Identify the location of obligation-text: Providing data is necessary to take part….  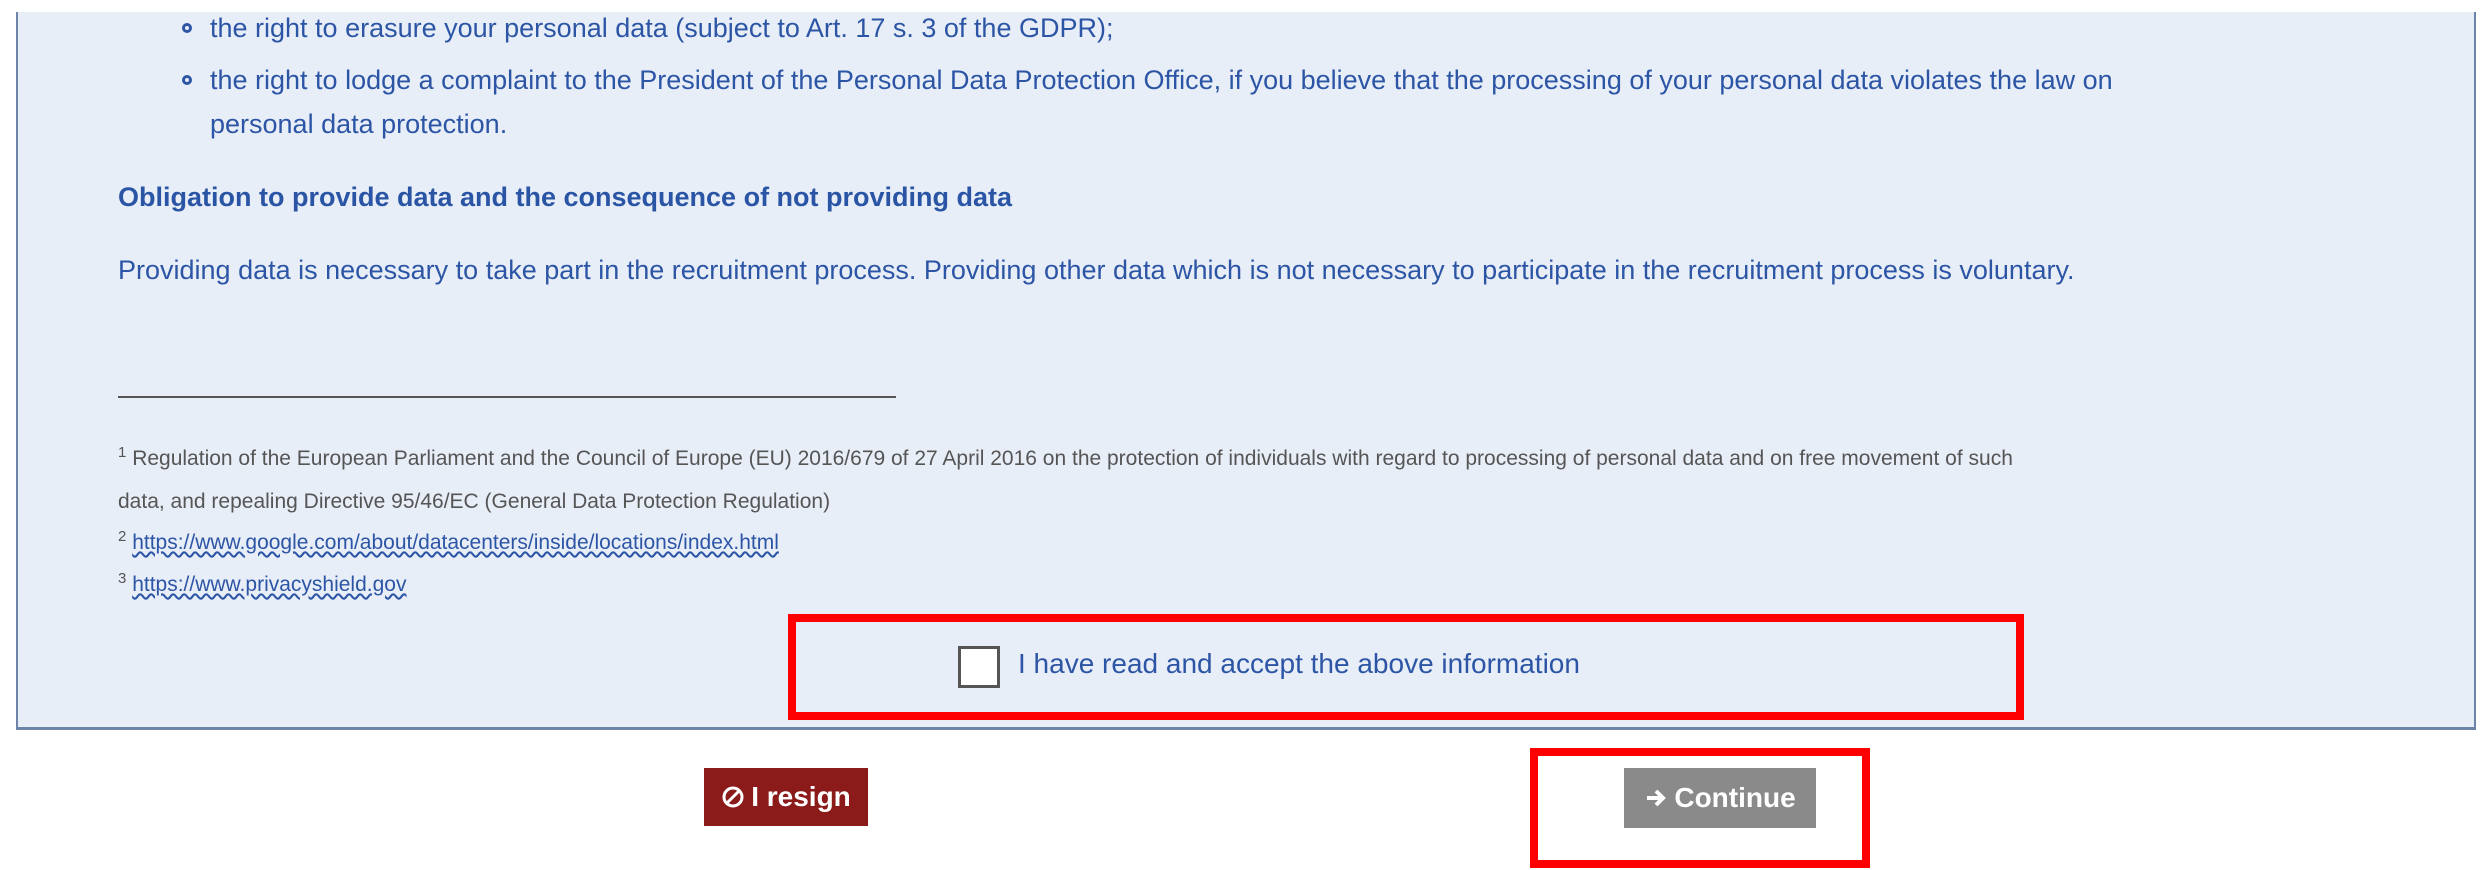
(1096, 270).